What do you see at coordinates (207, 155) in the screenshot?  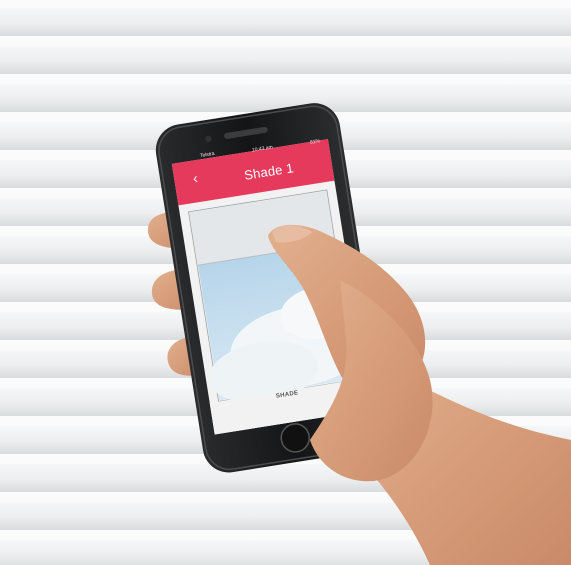 I see `status-carrier: Telstra` at bounding box center [207, 155].